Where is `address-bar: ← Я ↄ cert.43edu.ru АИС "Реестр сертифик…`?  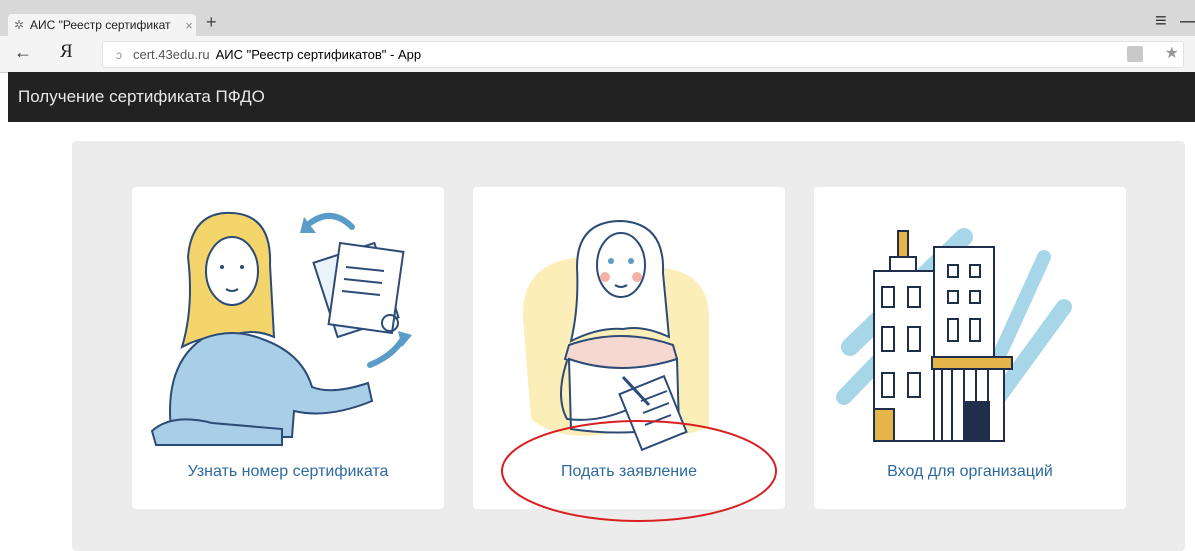 address-bar: ← Я ↄ cert.43edu.ru АИС "Реестр сертифик… is located at coordinates (597, 54).